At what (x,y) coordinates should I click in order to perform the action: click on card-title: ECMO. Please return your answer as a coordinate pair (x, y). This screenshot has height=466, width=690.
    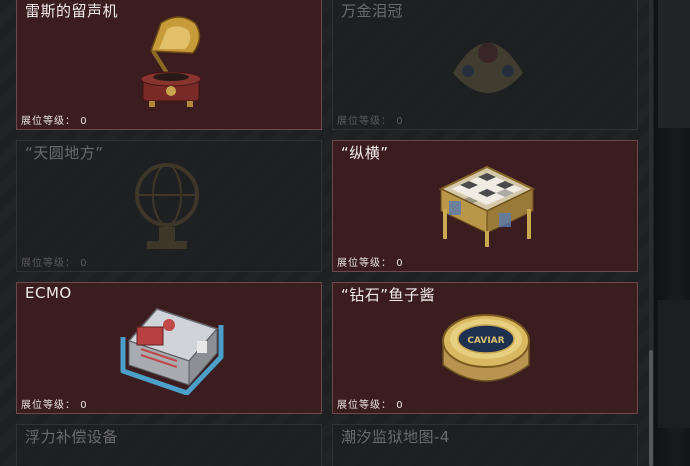
    Looking at the image, I should click on (48, 293).